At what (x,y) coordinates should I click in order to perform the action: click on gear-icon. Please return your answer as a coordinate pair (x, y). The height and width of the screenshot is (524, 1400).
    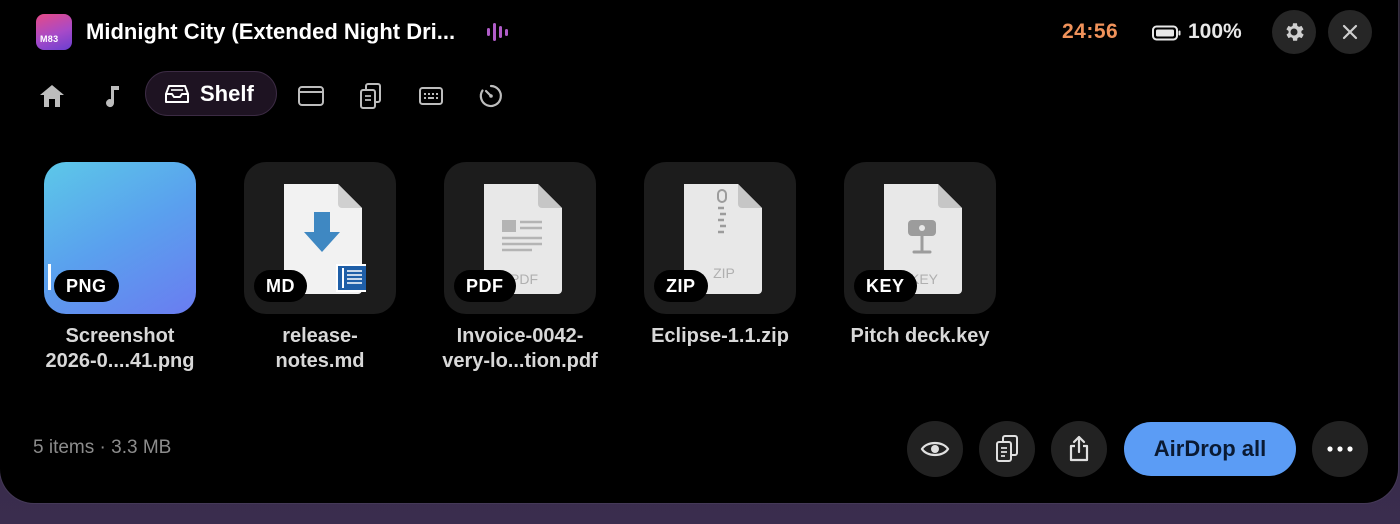
    Looking at the image, I should click on (1295, 32).